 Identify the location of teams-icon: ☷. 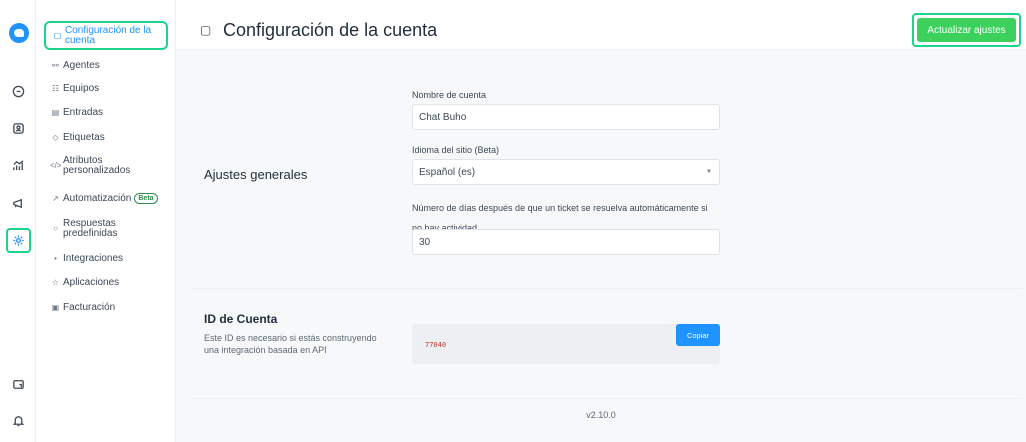
(55, 88).